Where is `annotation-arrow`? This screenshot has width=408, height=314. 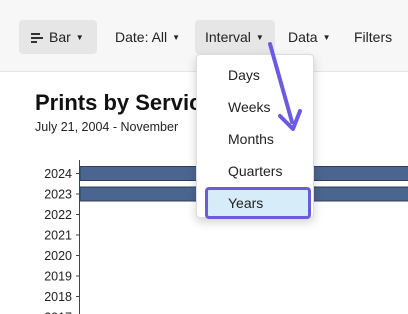
annotation-arrow is located at coordinates (285, 86).